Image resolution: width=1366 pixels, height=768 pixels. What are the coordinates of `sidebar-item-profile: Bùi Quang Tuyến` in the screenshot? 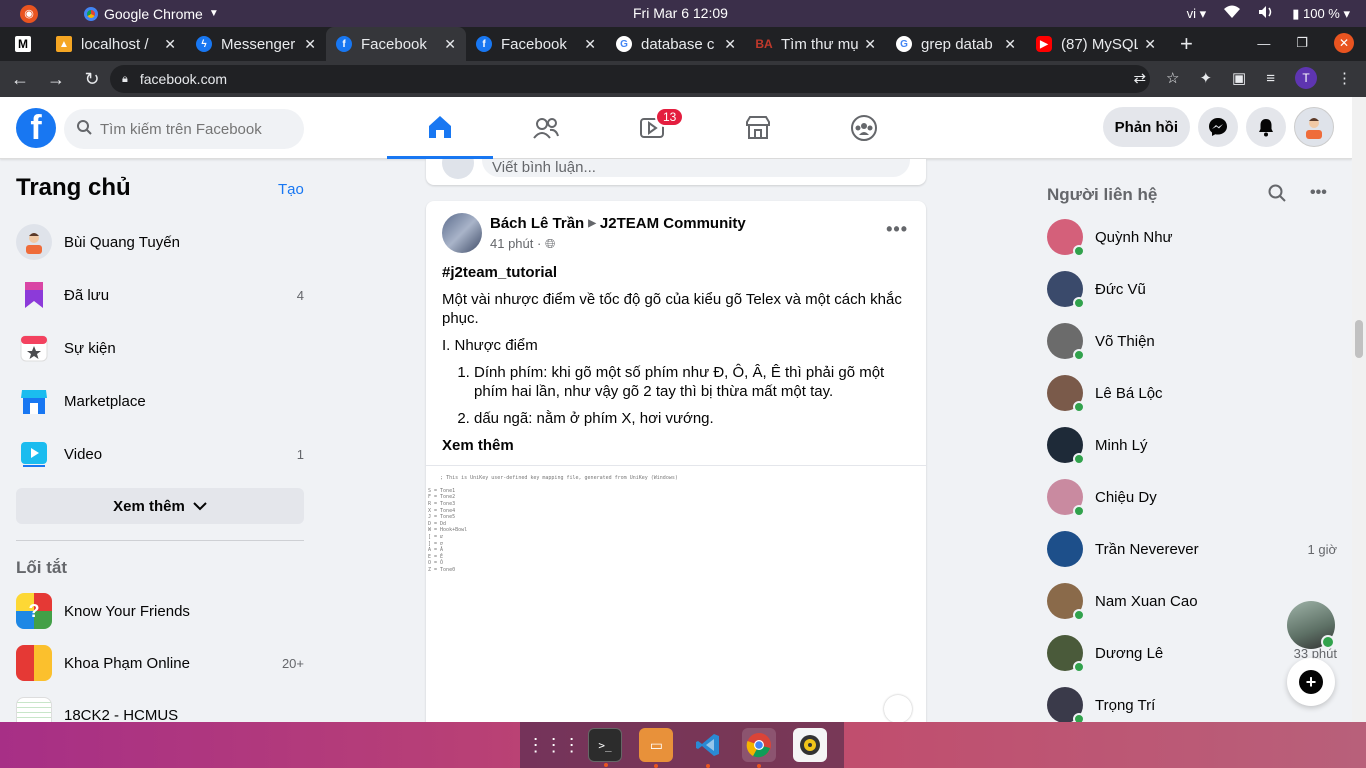 It's located at (160, 242).